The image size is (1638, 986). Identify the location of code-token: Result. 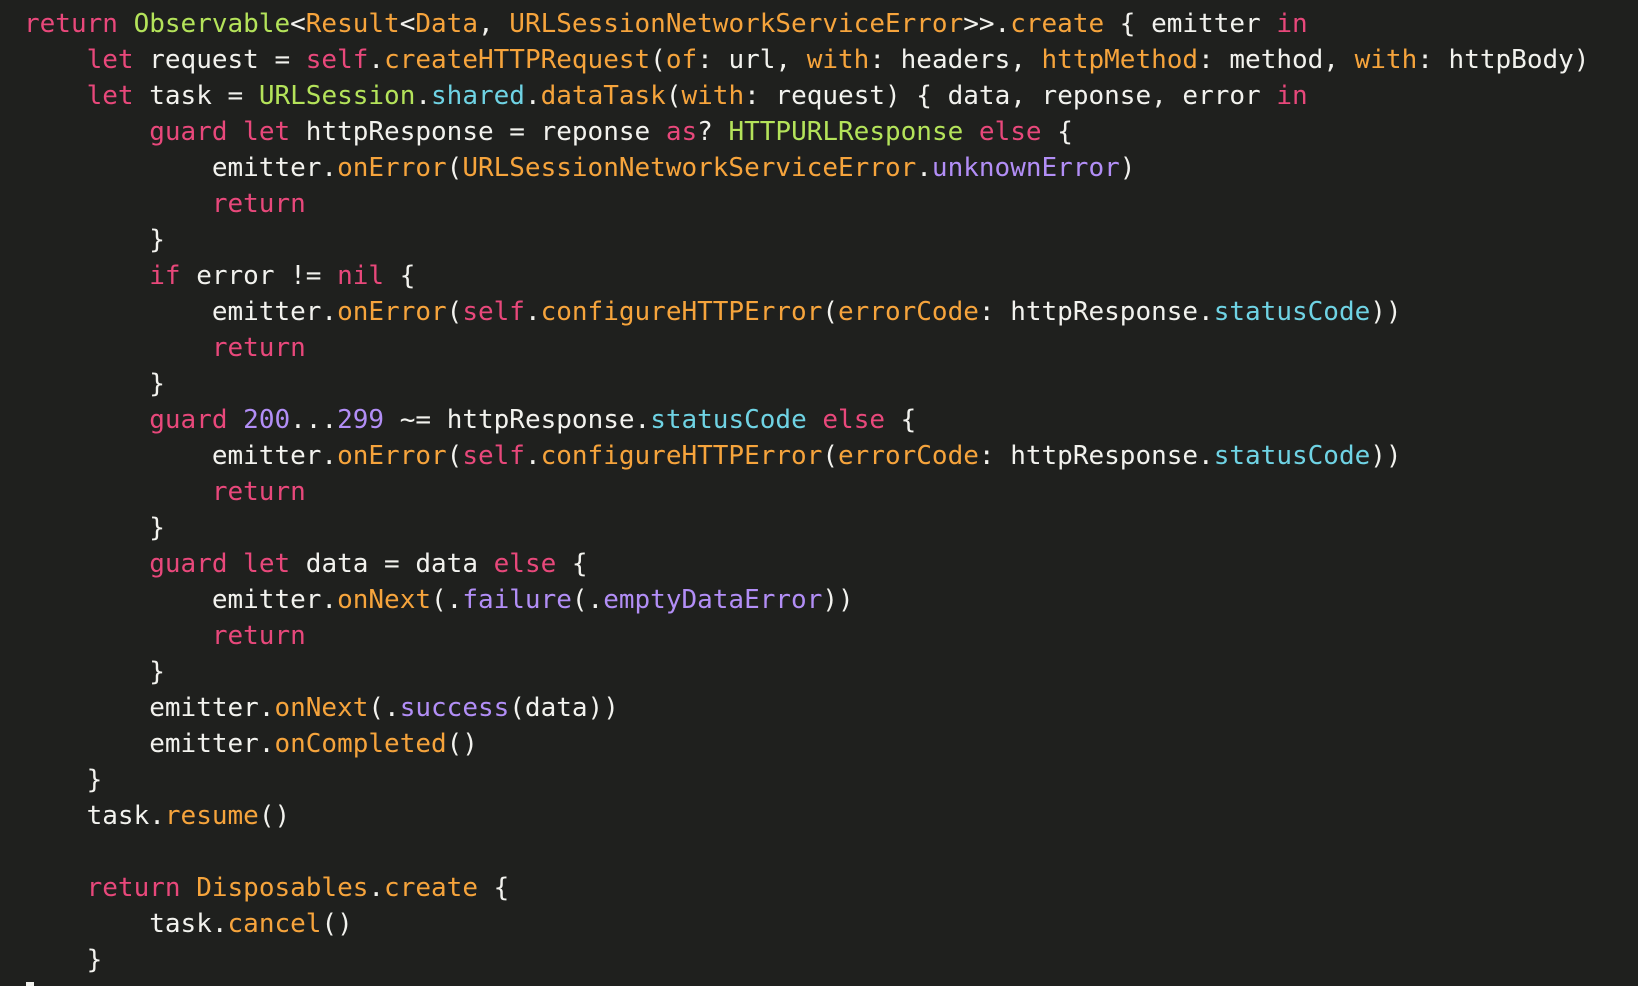
(352, 24).